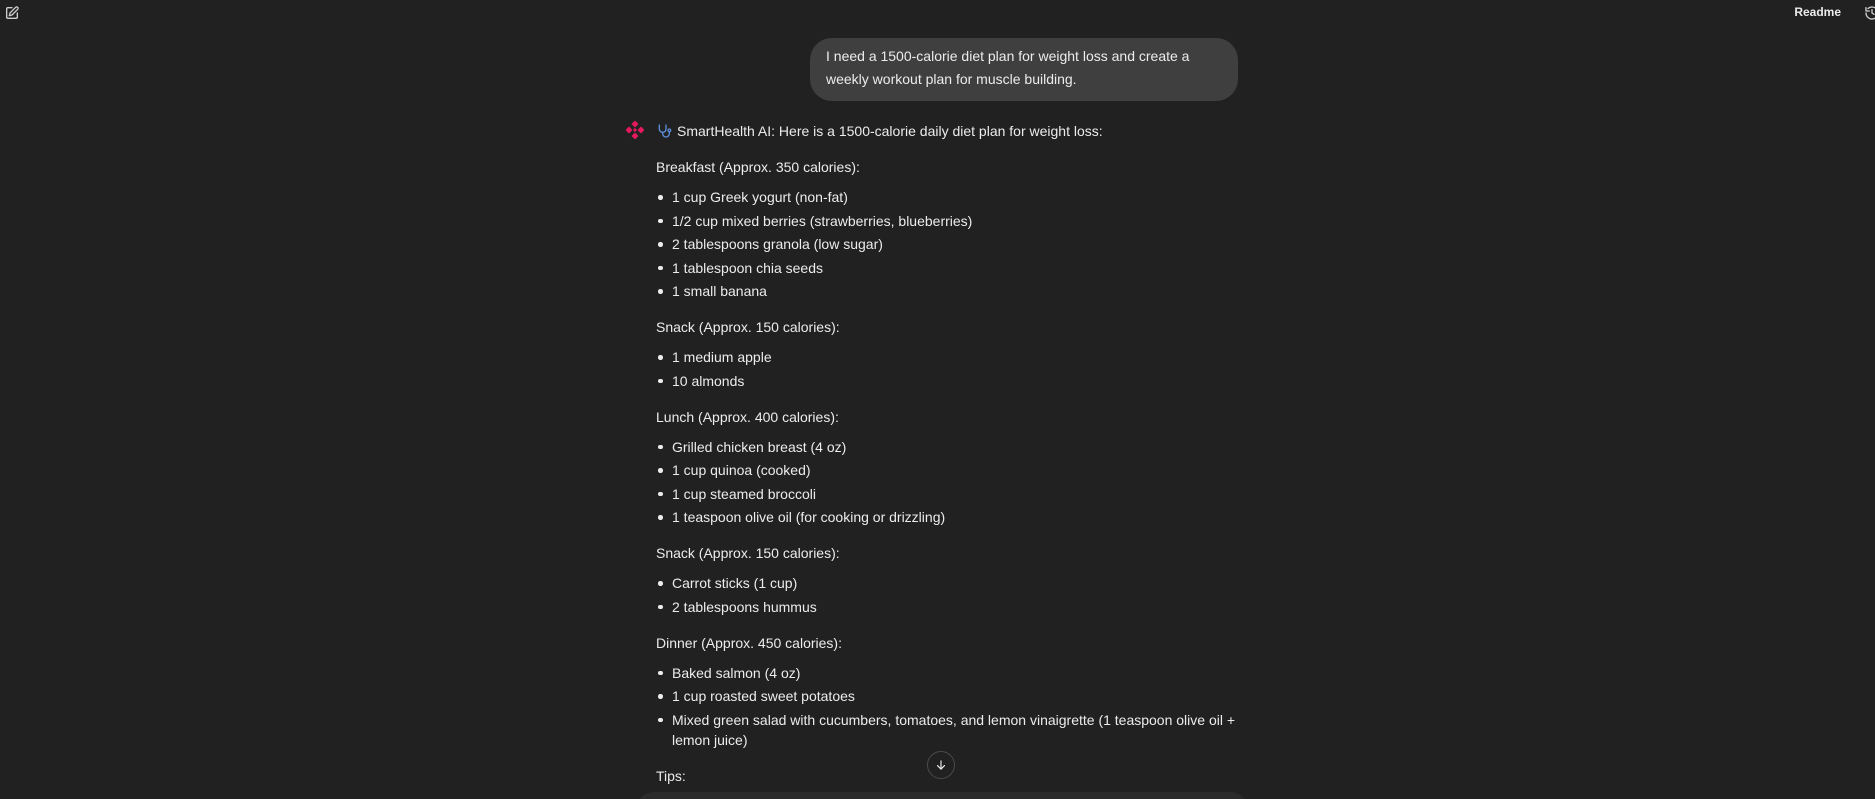 The width and height of the screenshot is (1875, 799). I want to click on list-item: 1 cup quinoa (cooked), so click(957, 470).